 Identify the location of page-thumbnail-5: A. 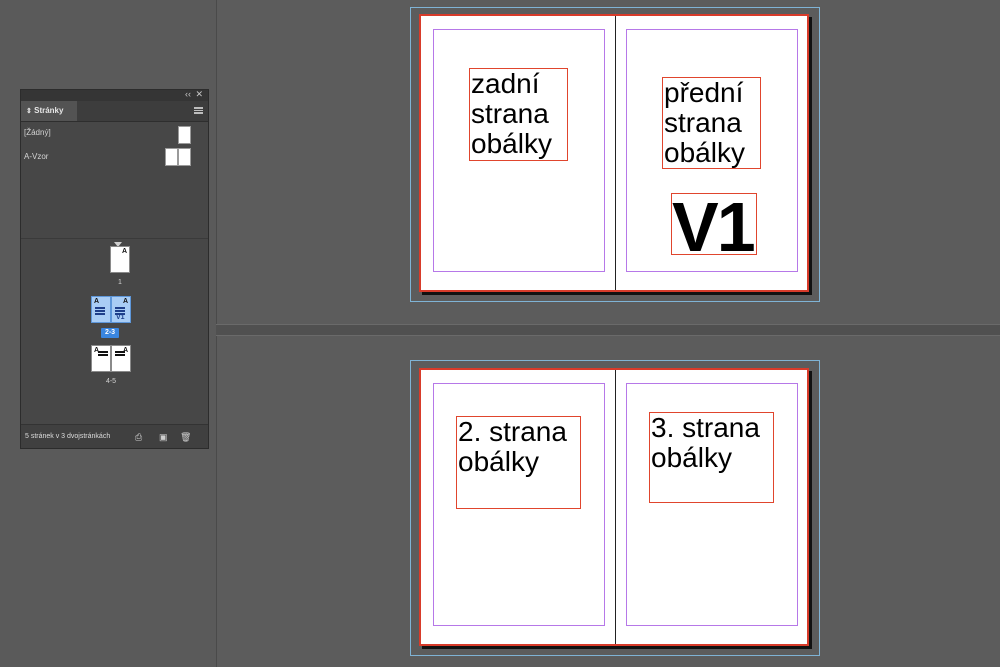
(121, 358).